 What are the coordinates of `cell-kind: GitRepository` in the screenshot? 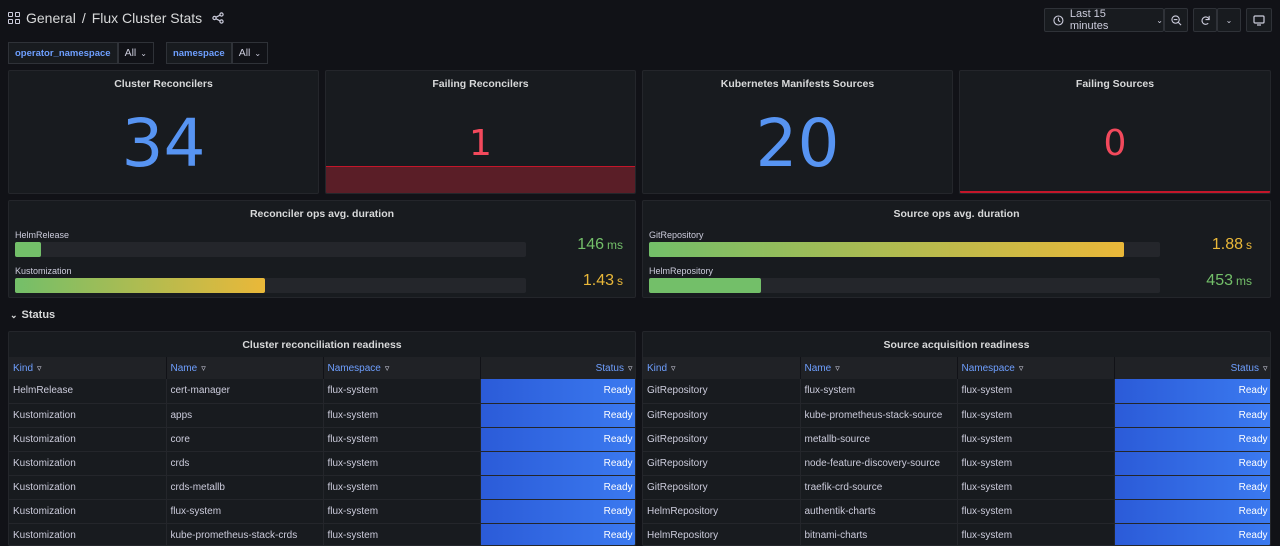 It's located at (722, 463).